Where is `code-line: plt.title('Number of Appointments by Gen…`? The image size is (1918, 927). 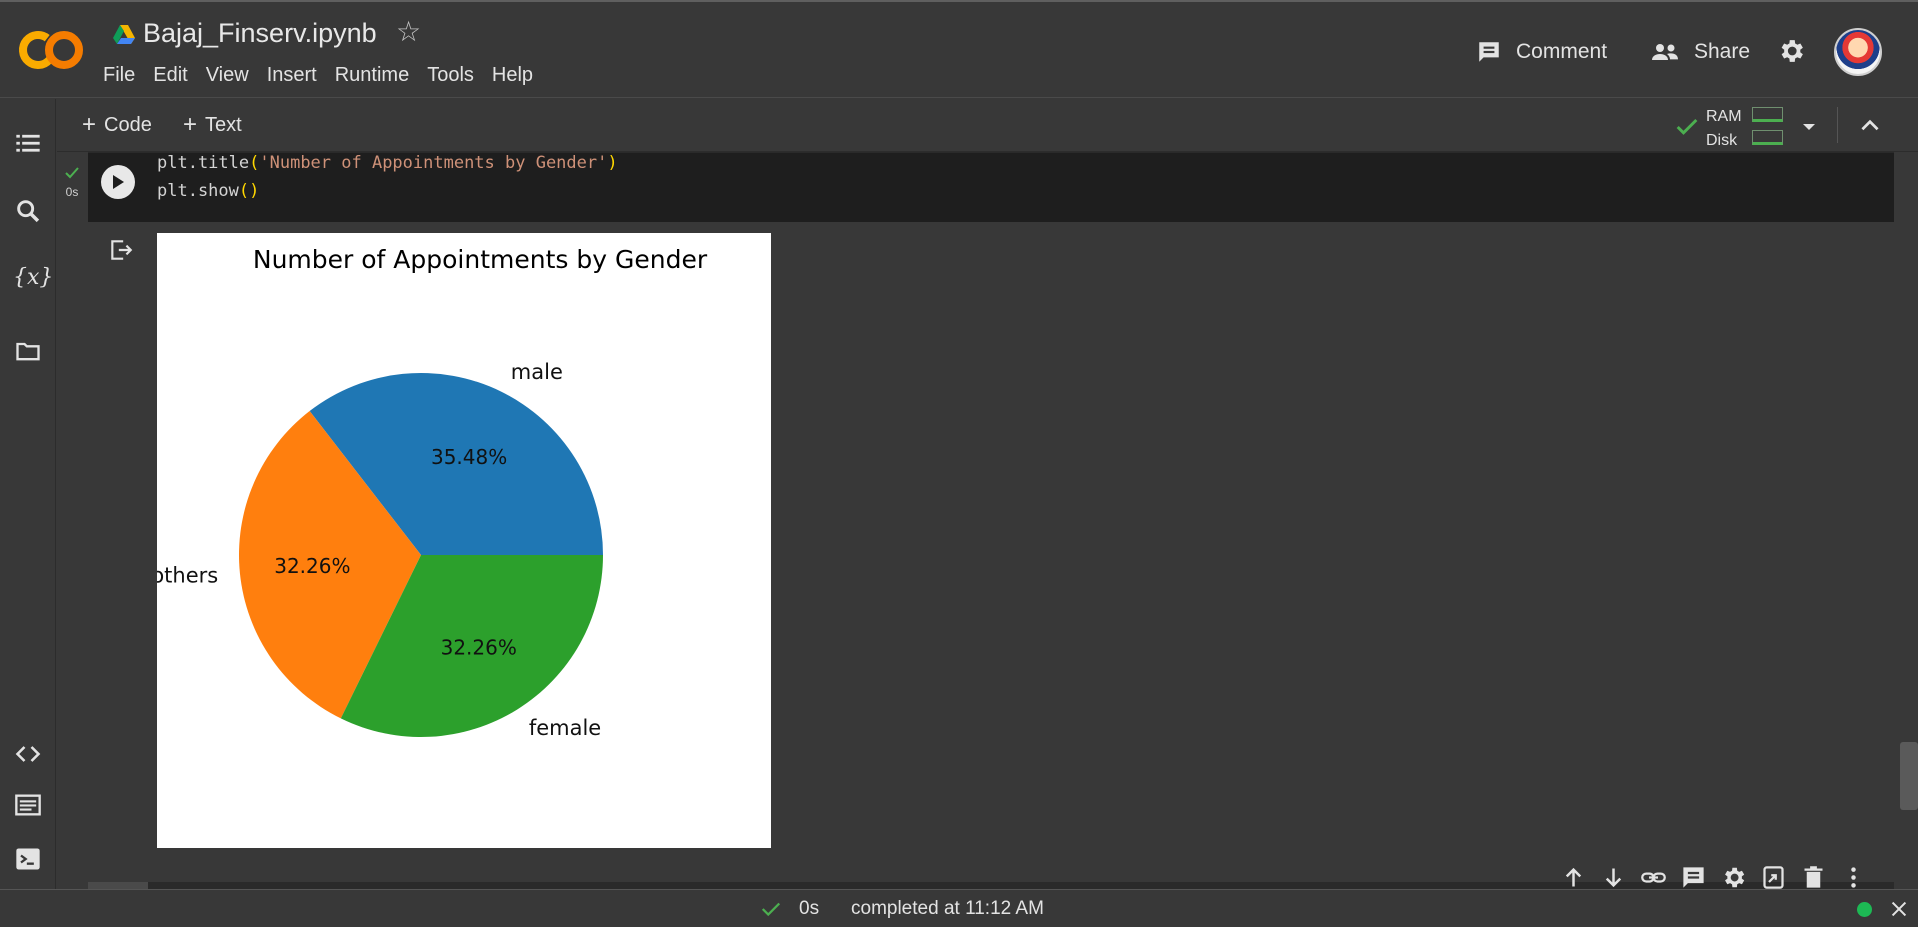
code-line: plt.title('Number of Appointments by Gen… is located at coordinates (387, 163).